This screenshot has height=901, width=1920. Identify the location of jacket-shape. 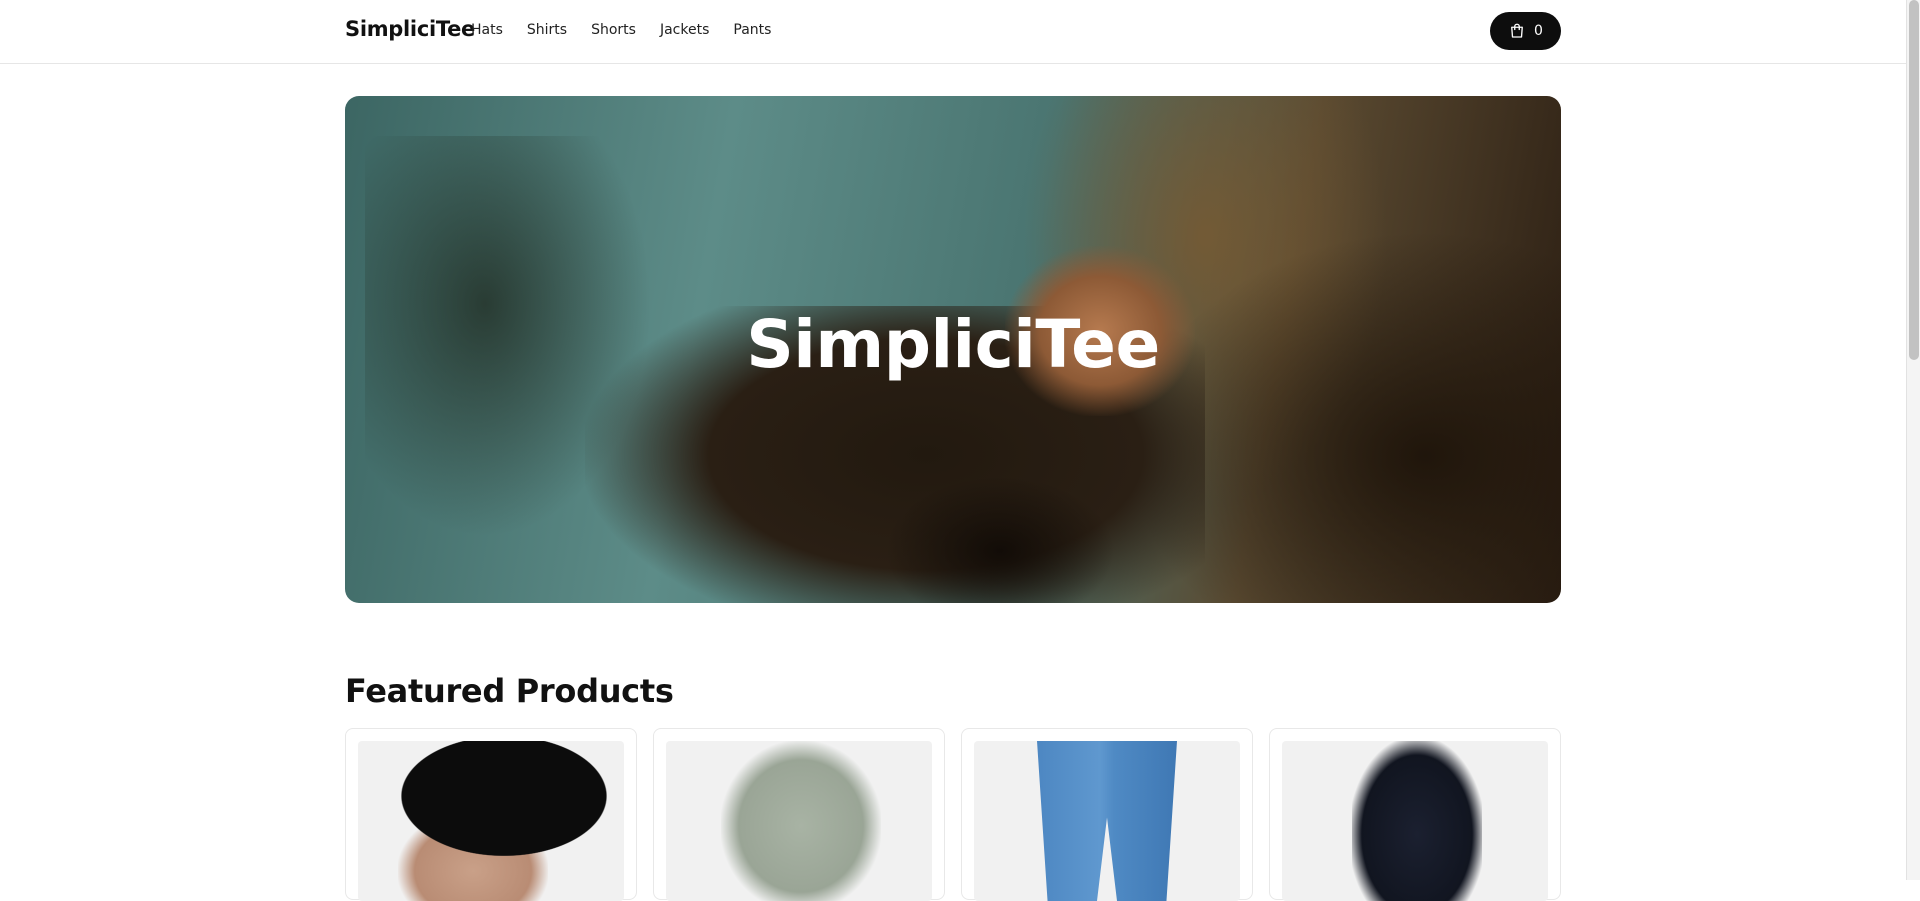
(1417, 821).